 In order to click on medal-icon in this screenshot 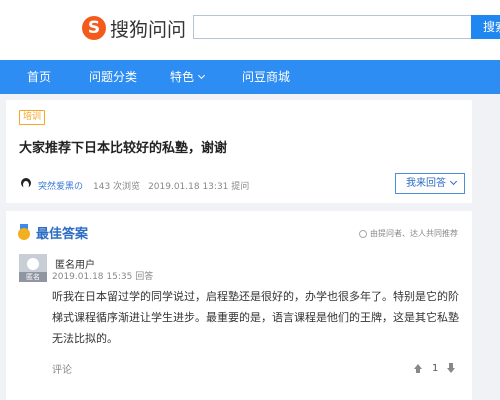, I will do `click(24, 232)`.